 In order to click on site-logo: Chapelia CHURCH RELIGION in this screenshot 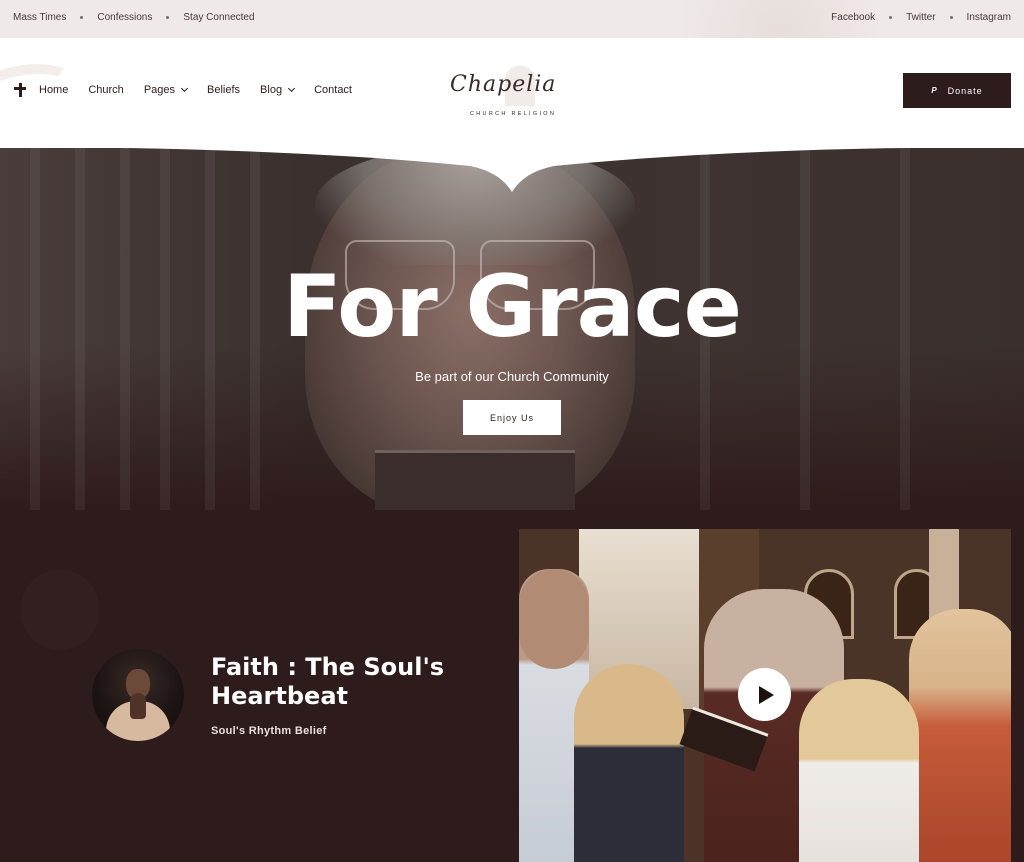, I will do `click(512, 96)`.